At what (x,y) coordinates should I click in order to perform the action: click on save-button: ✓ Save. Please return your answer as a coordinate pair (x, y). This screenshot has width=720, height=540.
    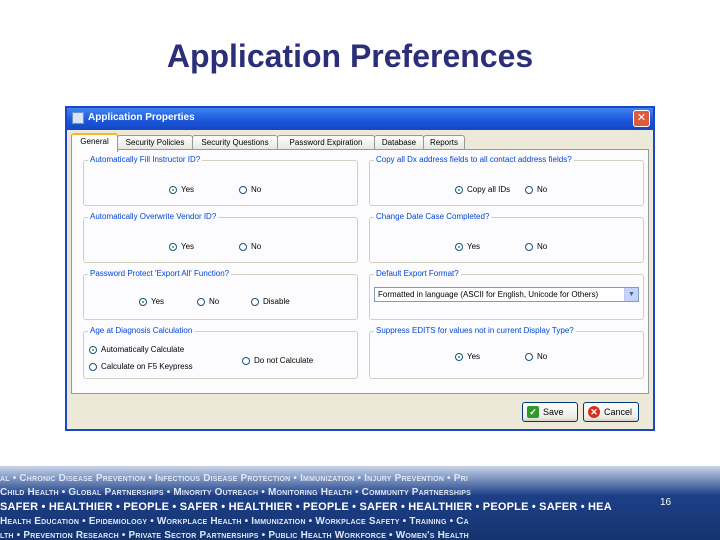
    Looking at the image, I should click on (550, 412).